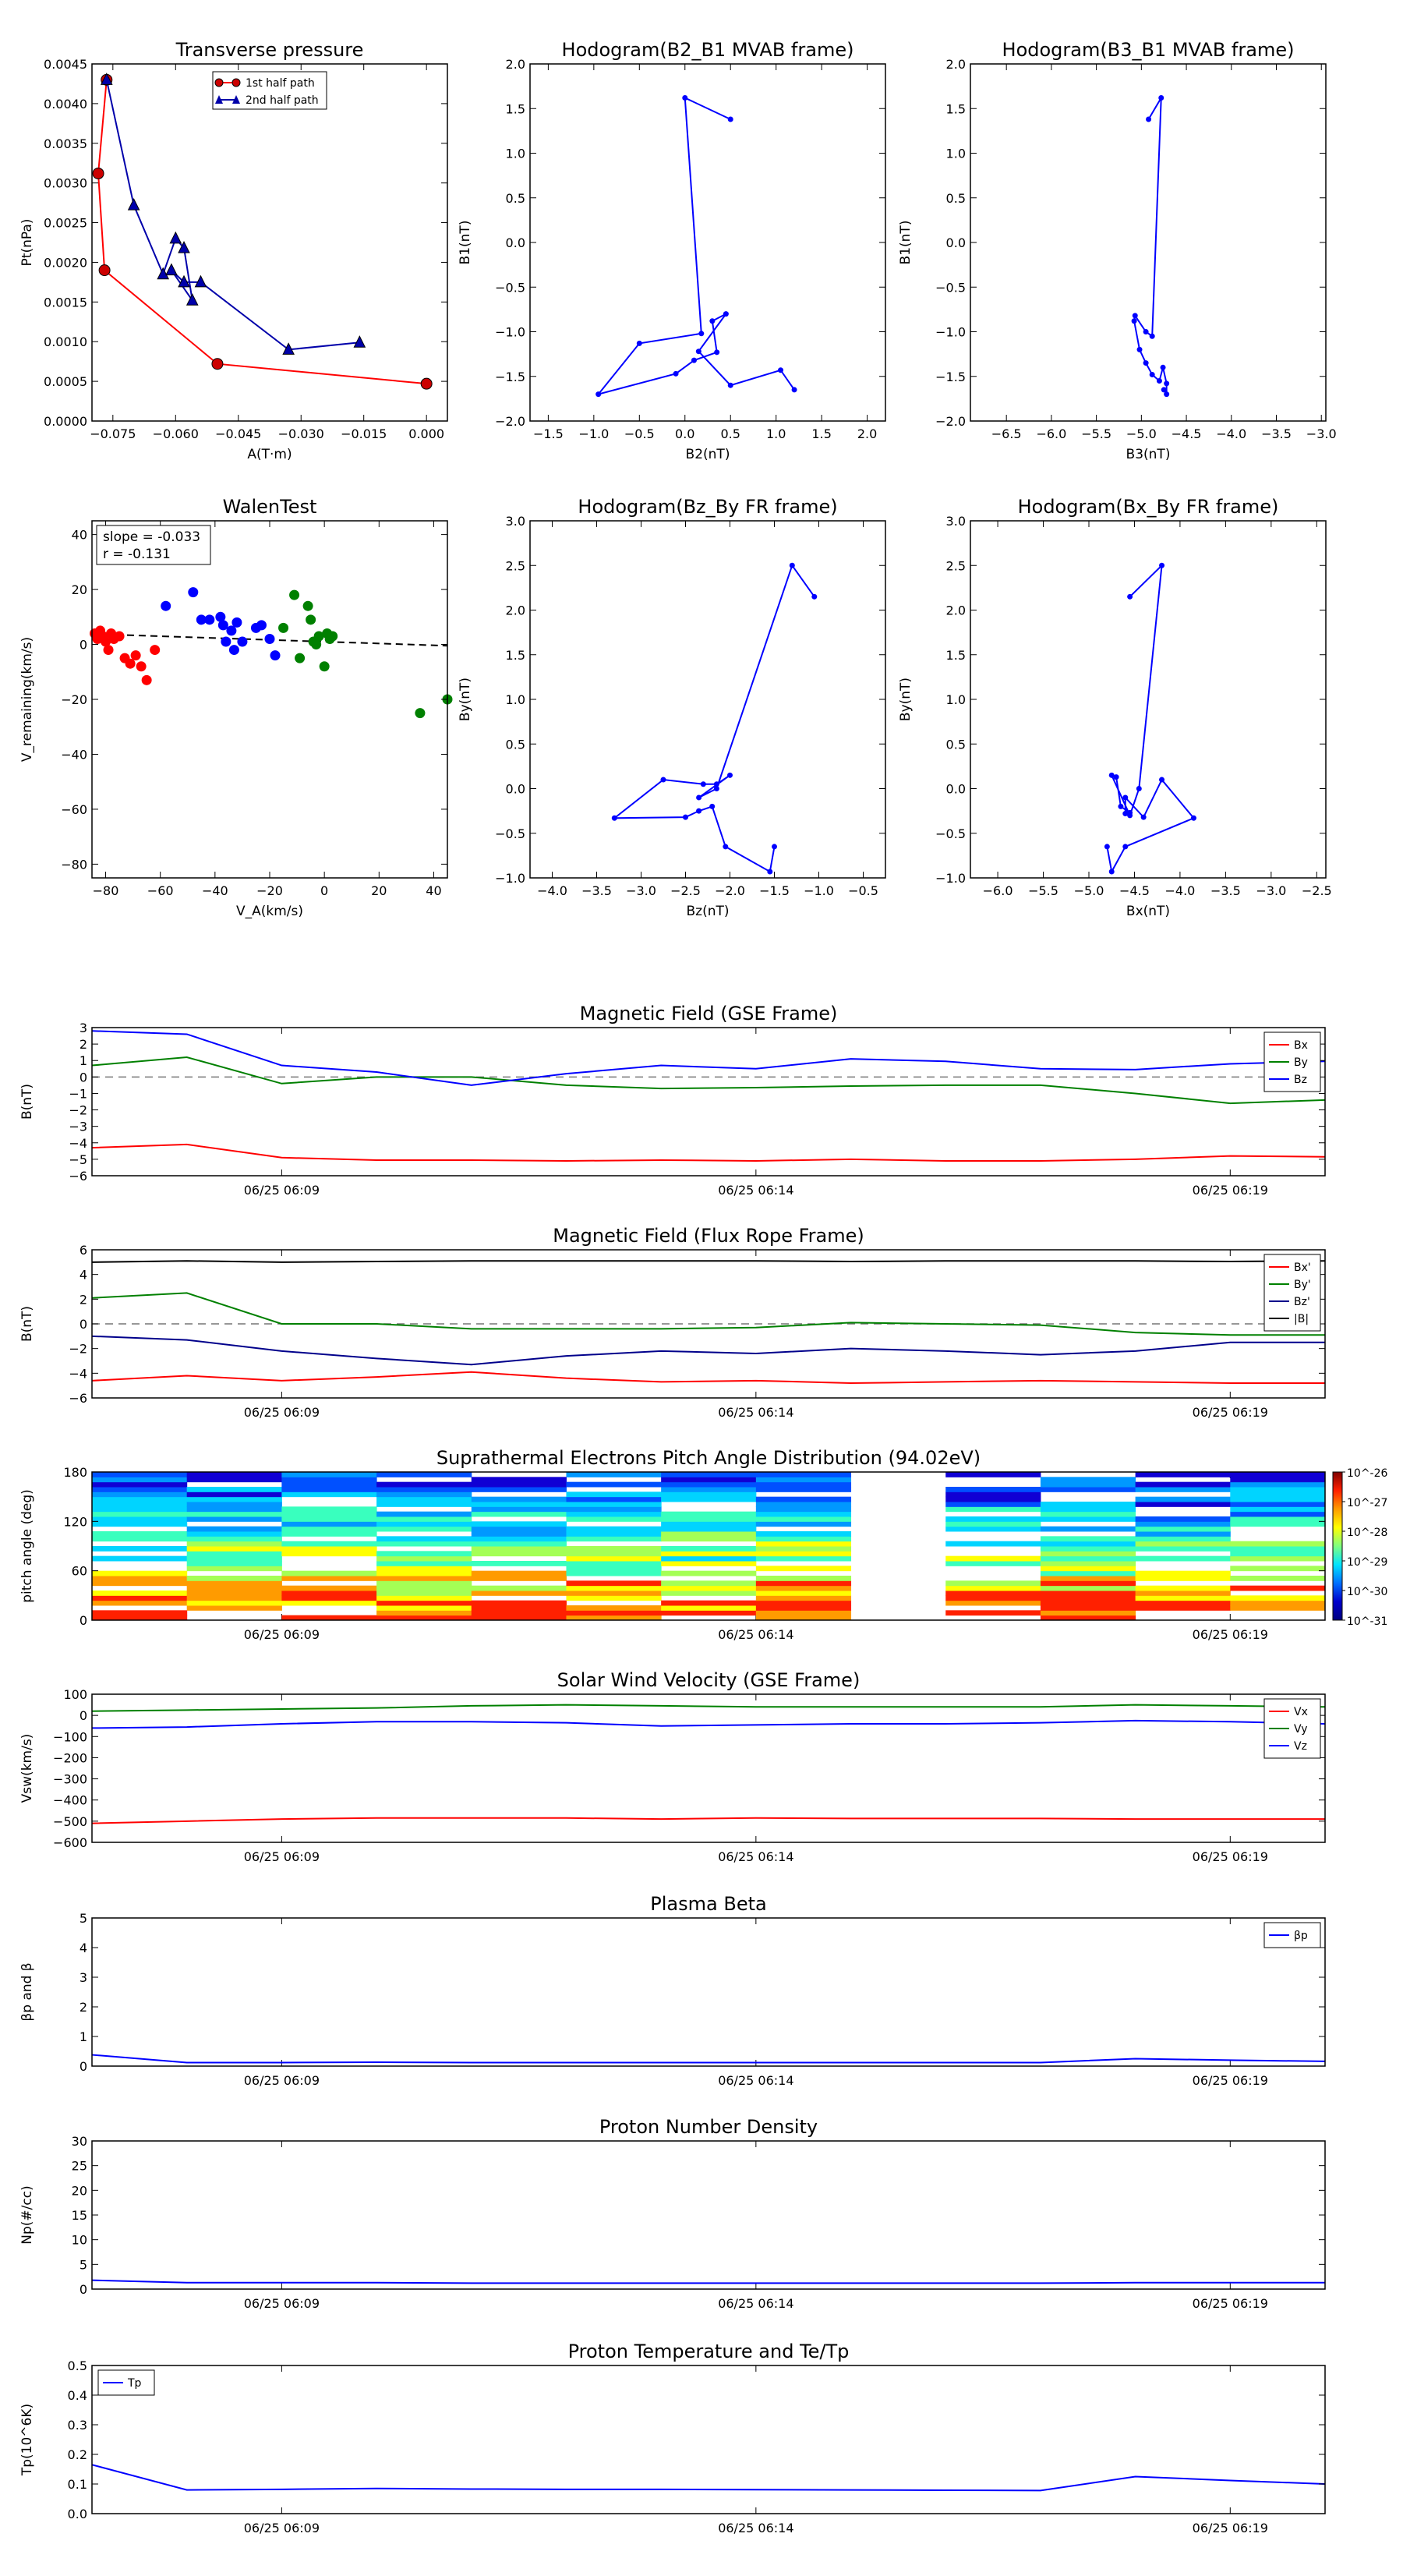  Describe the element at coordinates (137, 554) in the screenshot. I see `annotation-text: r = -0.131` at that location.